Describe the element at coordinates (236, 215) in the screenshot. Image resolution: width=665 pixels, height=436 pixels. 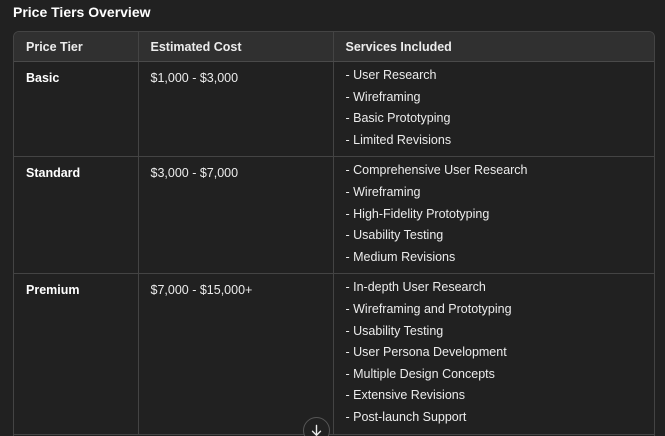
I see `tier-cost: $3,000 - $7,000` at that location.